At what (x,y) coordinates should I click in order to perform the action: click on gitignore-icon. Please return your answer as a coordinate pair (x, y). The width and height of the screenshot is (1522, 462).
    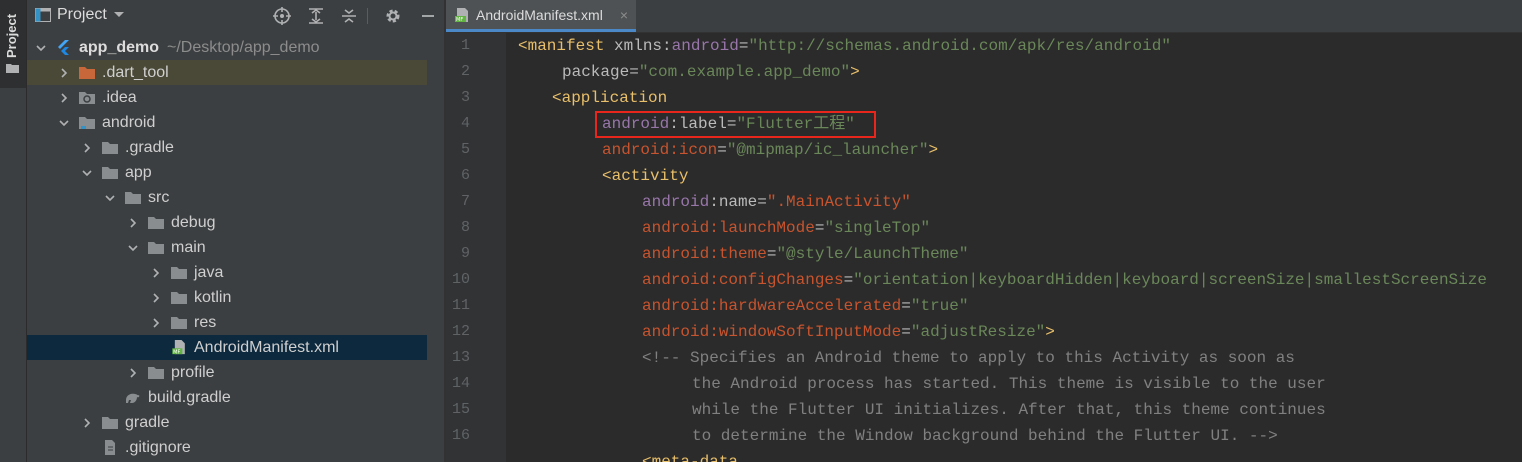
    Looking at the image, I should click on (113, 447).